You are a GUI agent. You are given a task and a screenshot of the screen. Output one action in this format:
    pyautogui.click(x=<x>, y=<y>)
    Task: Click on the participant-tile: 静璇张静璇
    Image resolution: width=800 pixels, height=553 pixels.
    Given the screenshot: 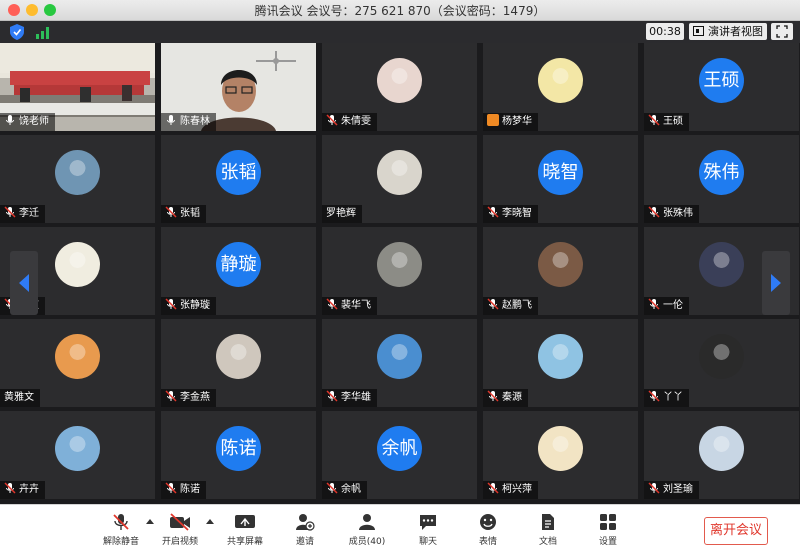 What is the action you would take?
    pyautogui.click(x=238, y=271)
    